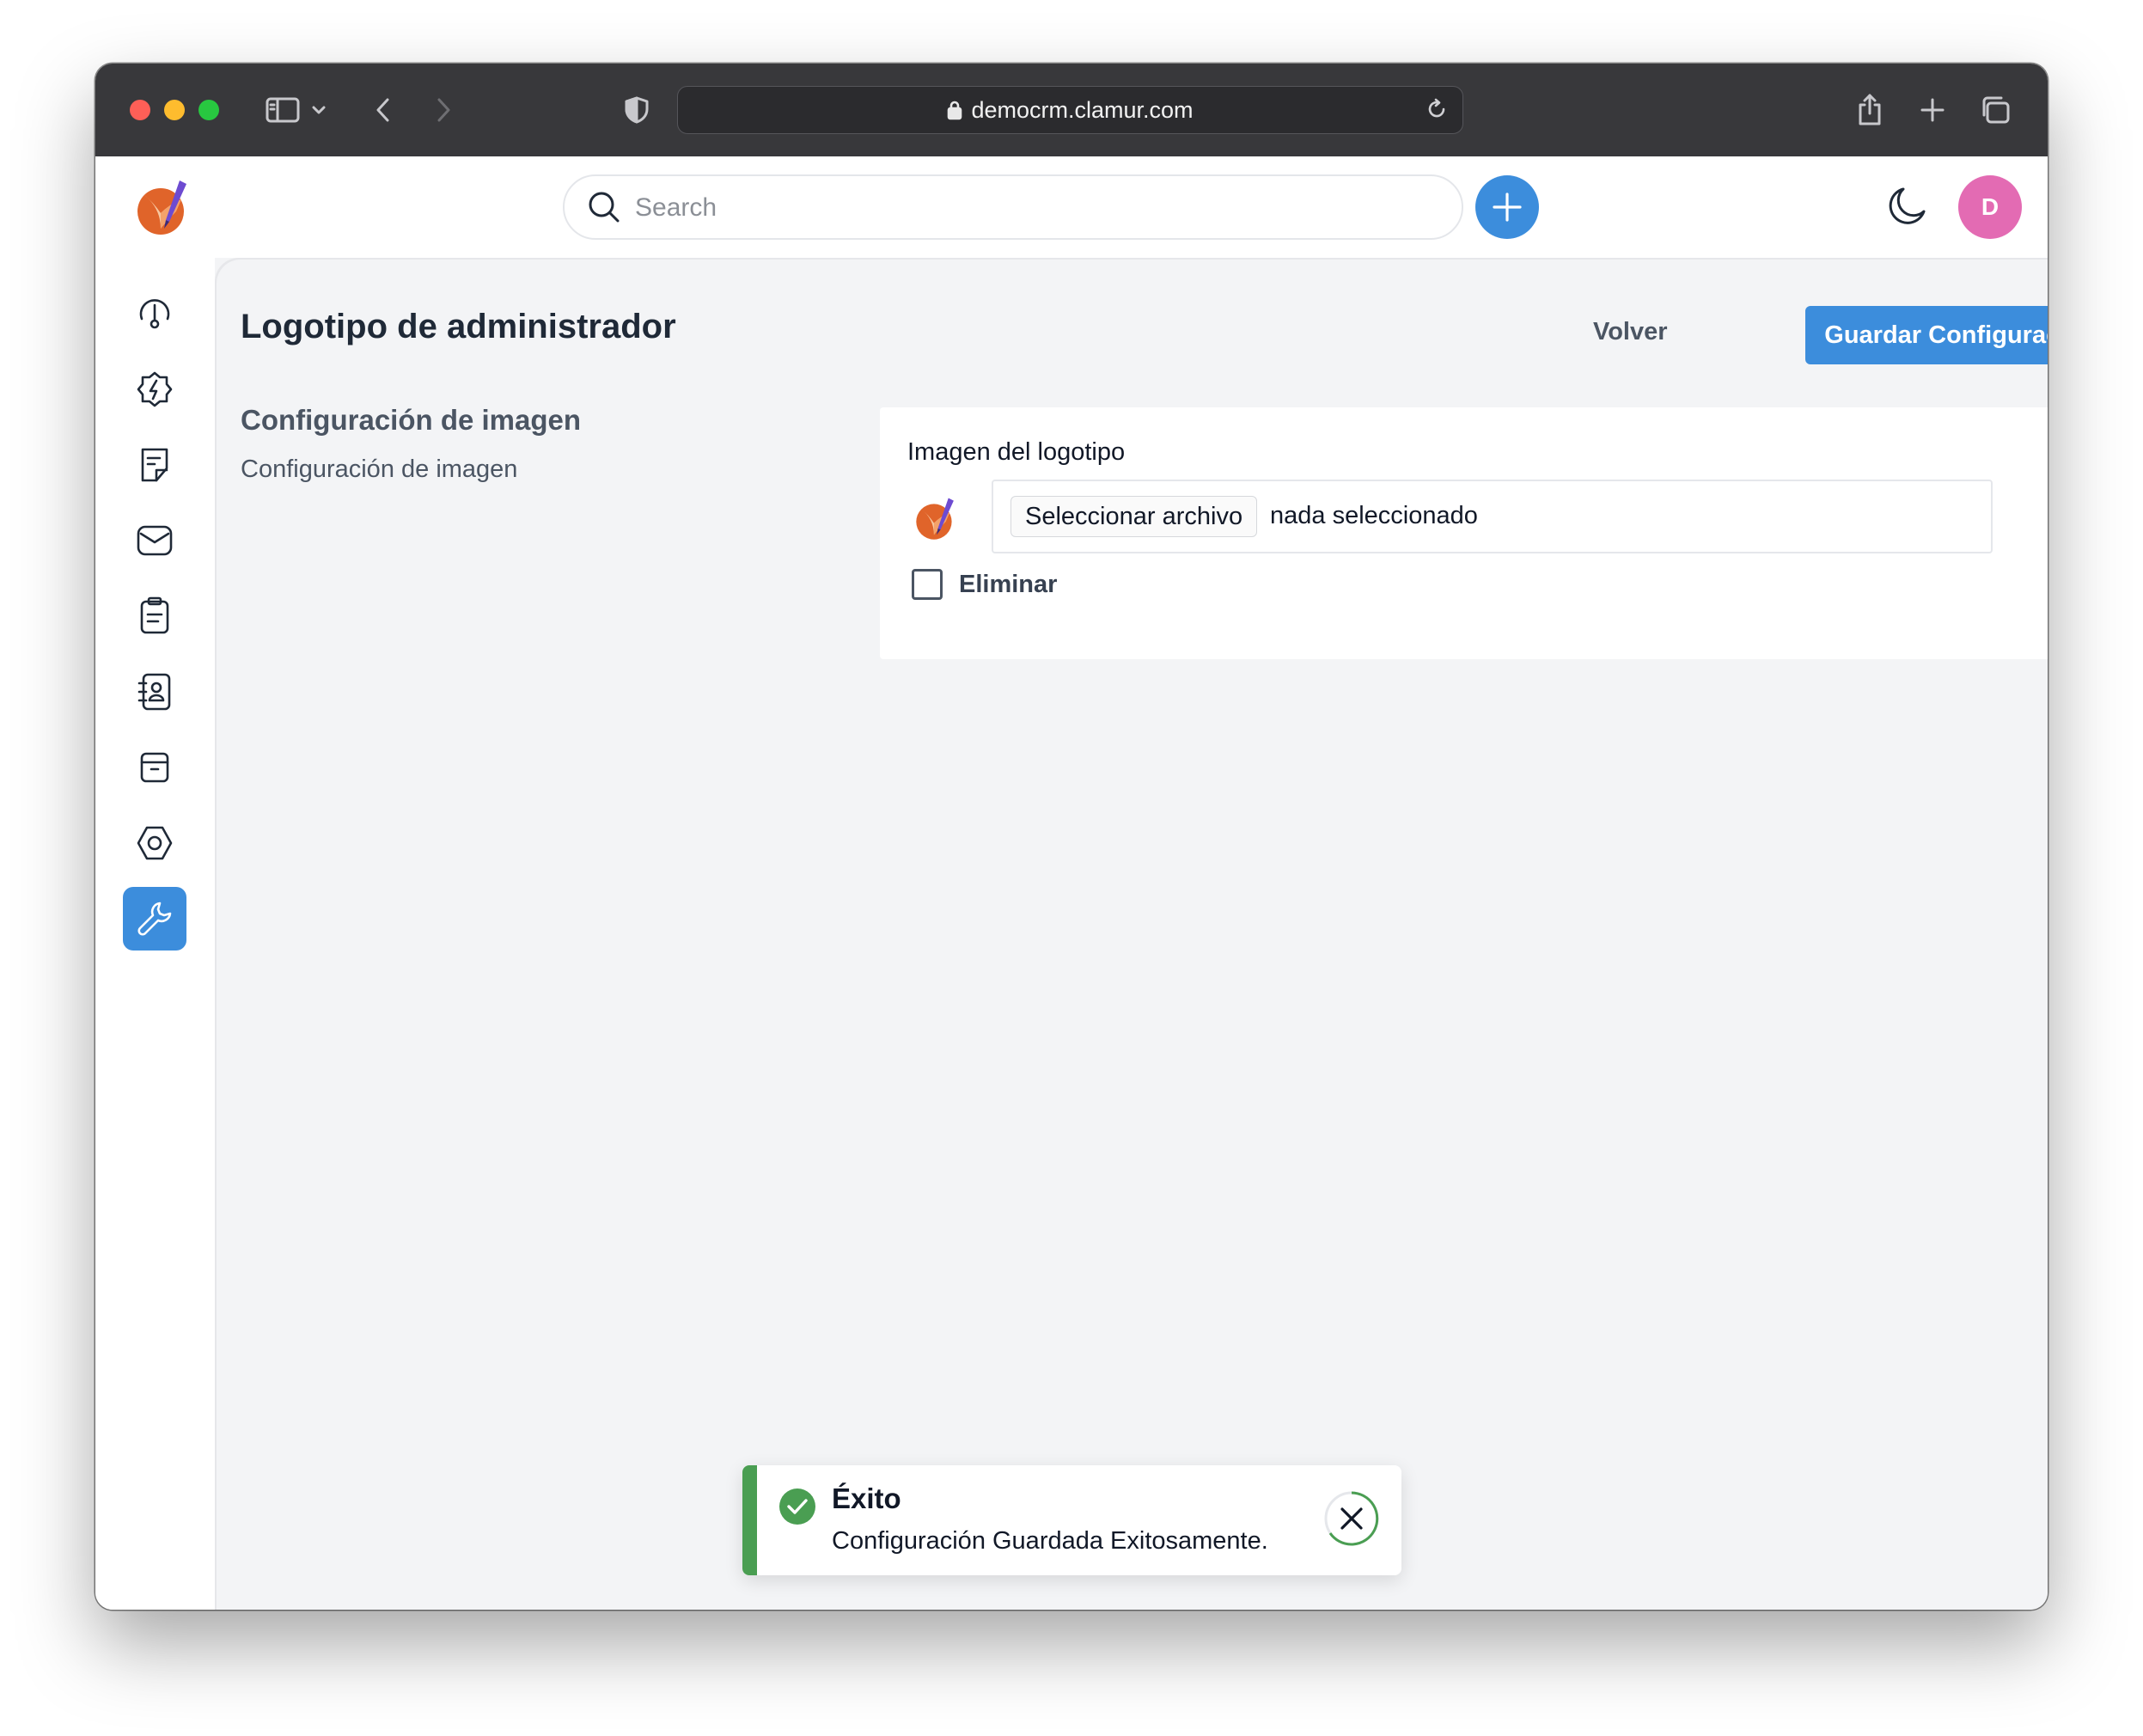  What do you see at coordinates (797, 1509) in the screenshot?
I see `check-circle-icon` at bounding box center [797, 1509].